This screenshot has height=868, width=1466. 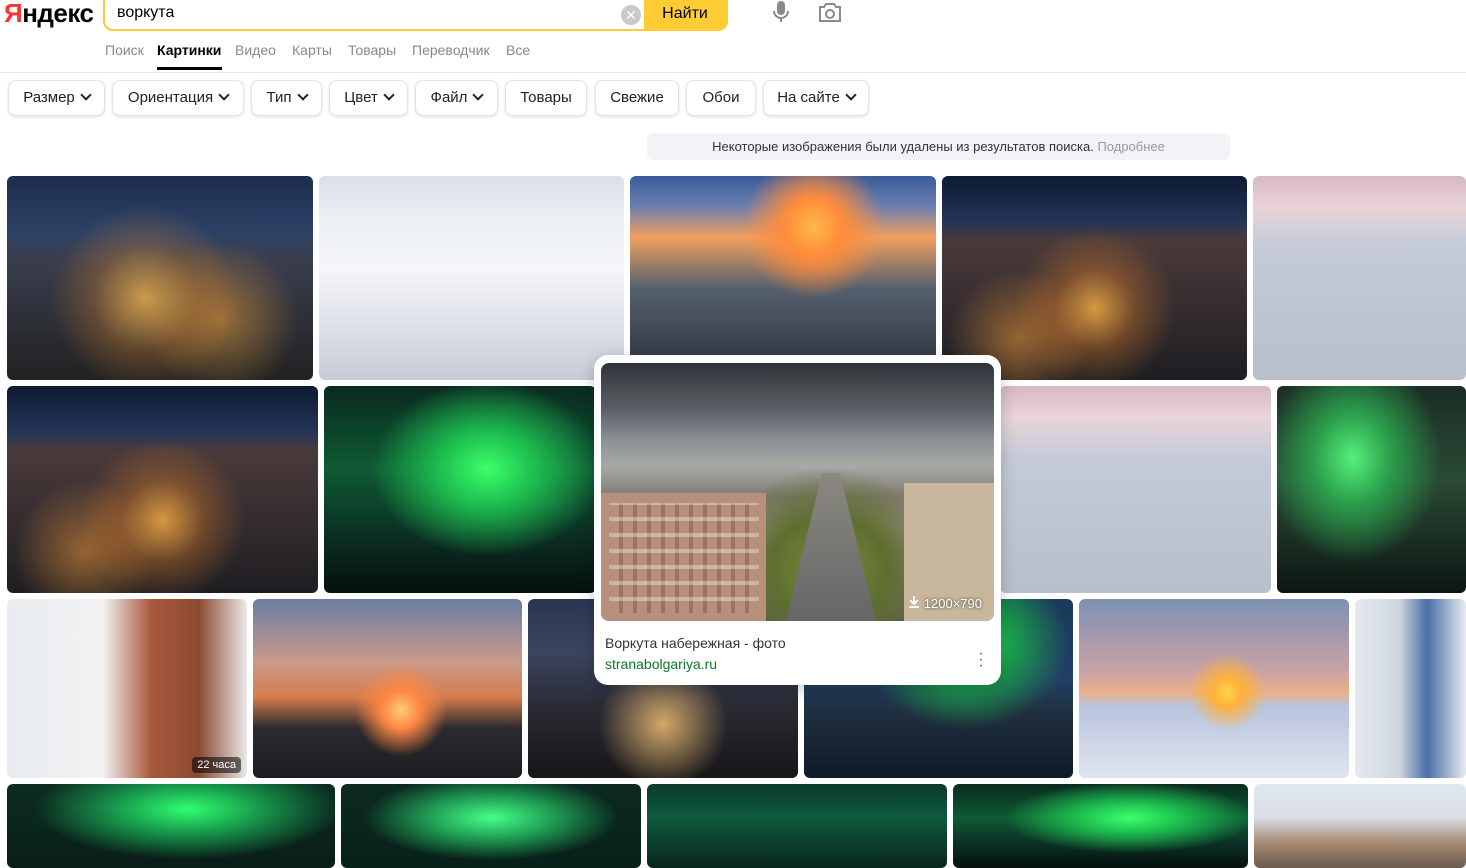 I want to click on logo-letter: Я, so click(x=13, y=14).